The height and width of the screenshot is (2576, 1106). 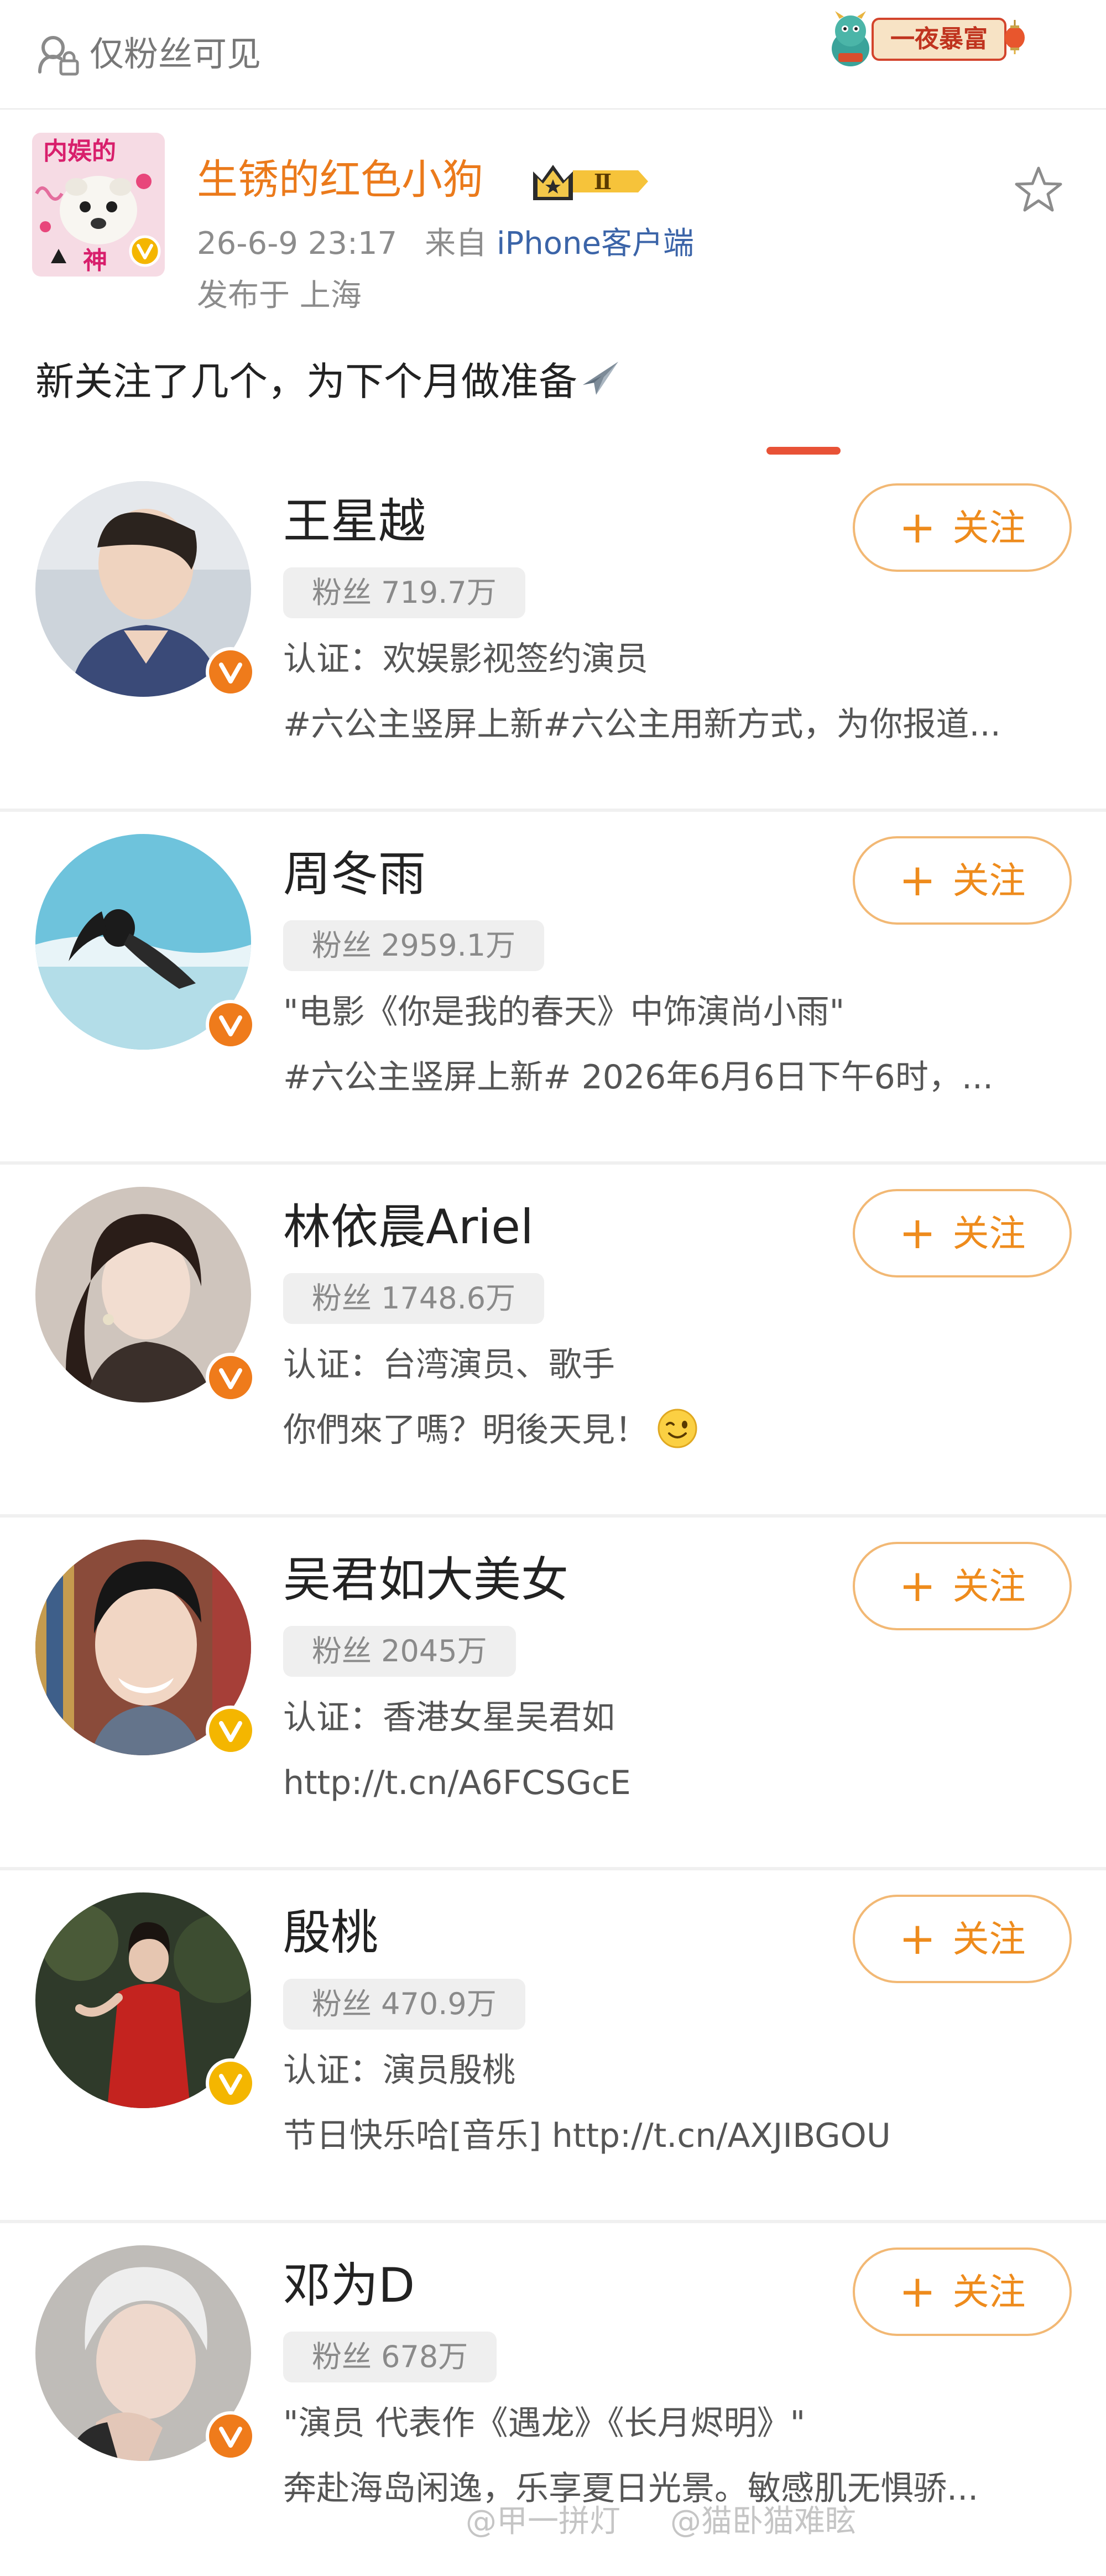 I want to click on favorite-star-icon, so click(x=1039, y=190).